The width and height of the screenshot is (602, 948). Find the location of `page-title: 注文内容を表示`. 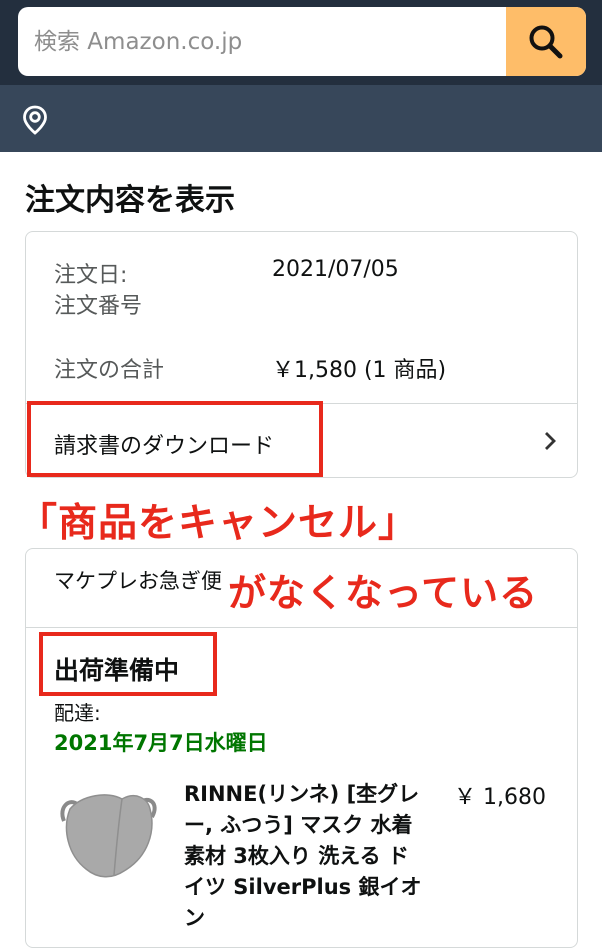

page-title: 注文内容を表示 is located at coordinates (130, 200).